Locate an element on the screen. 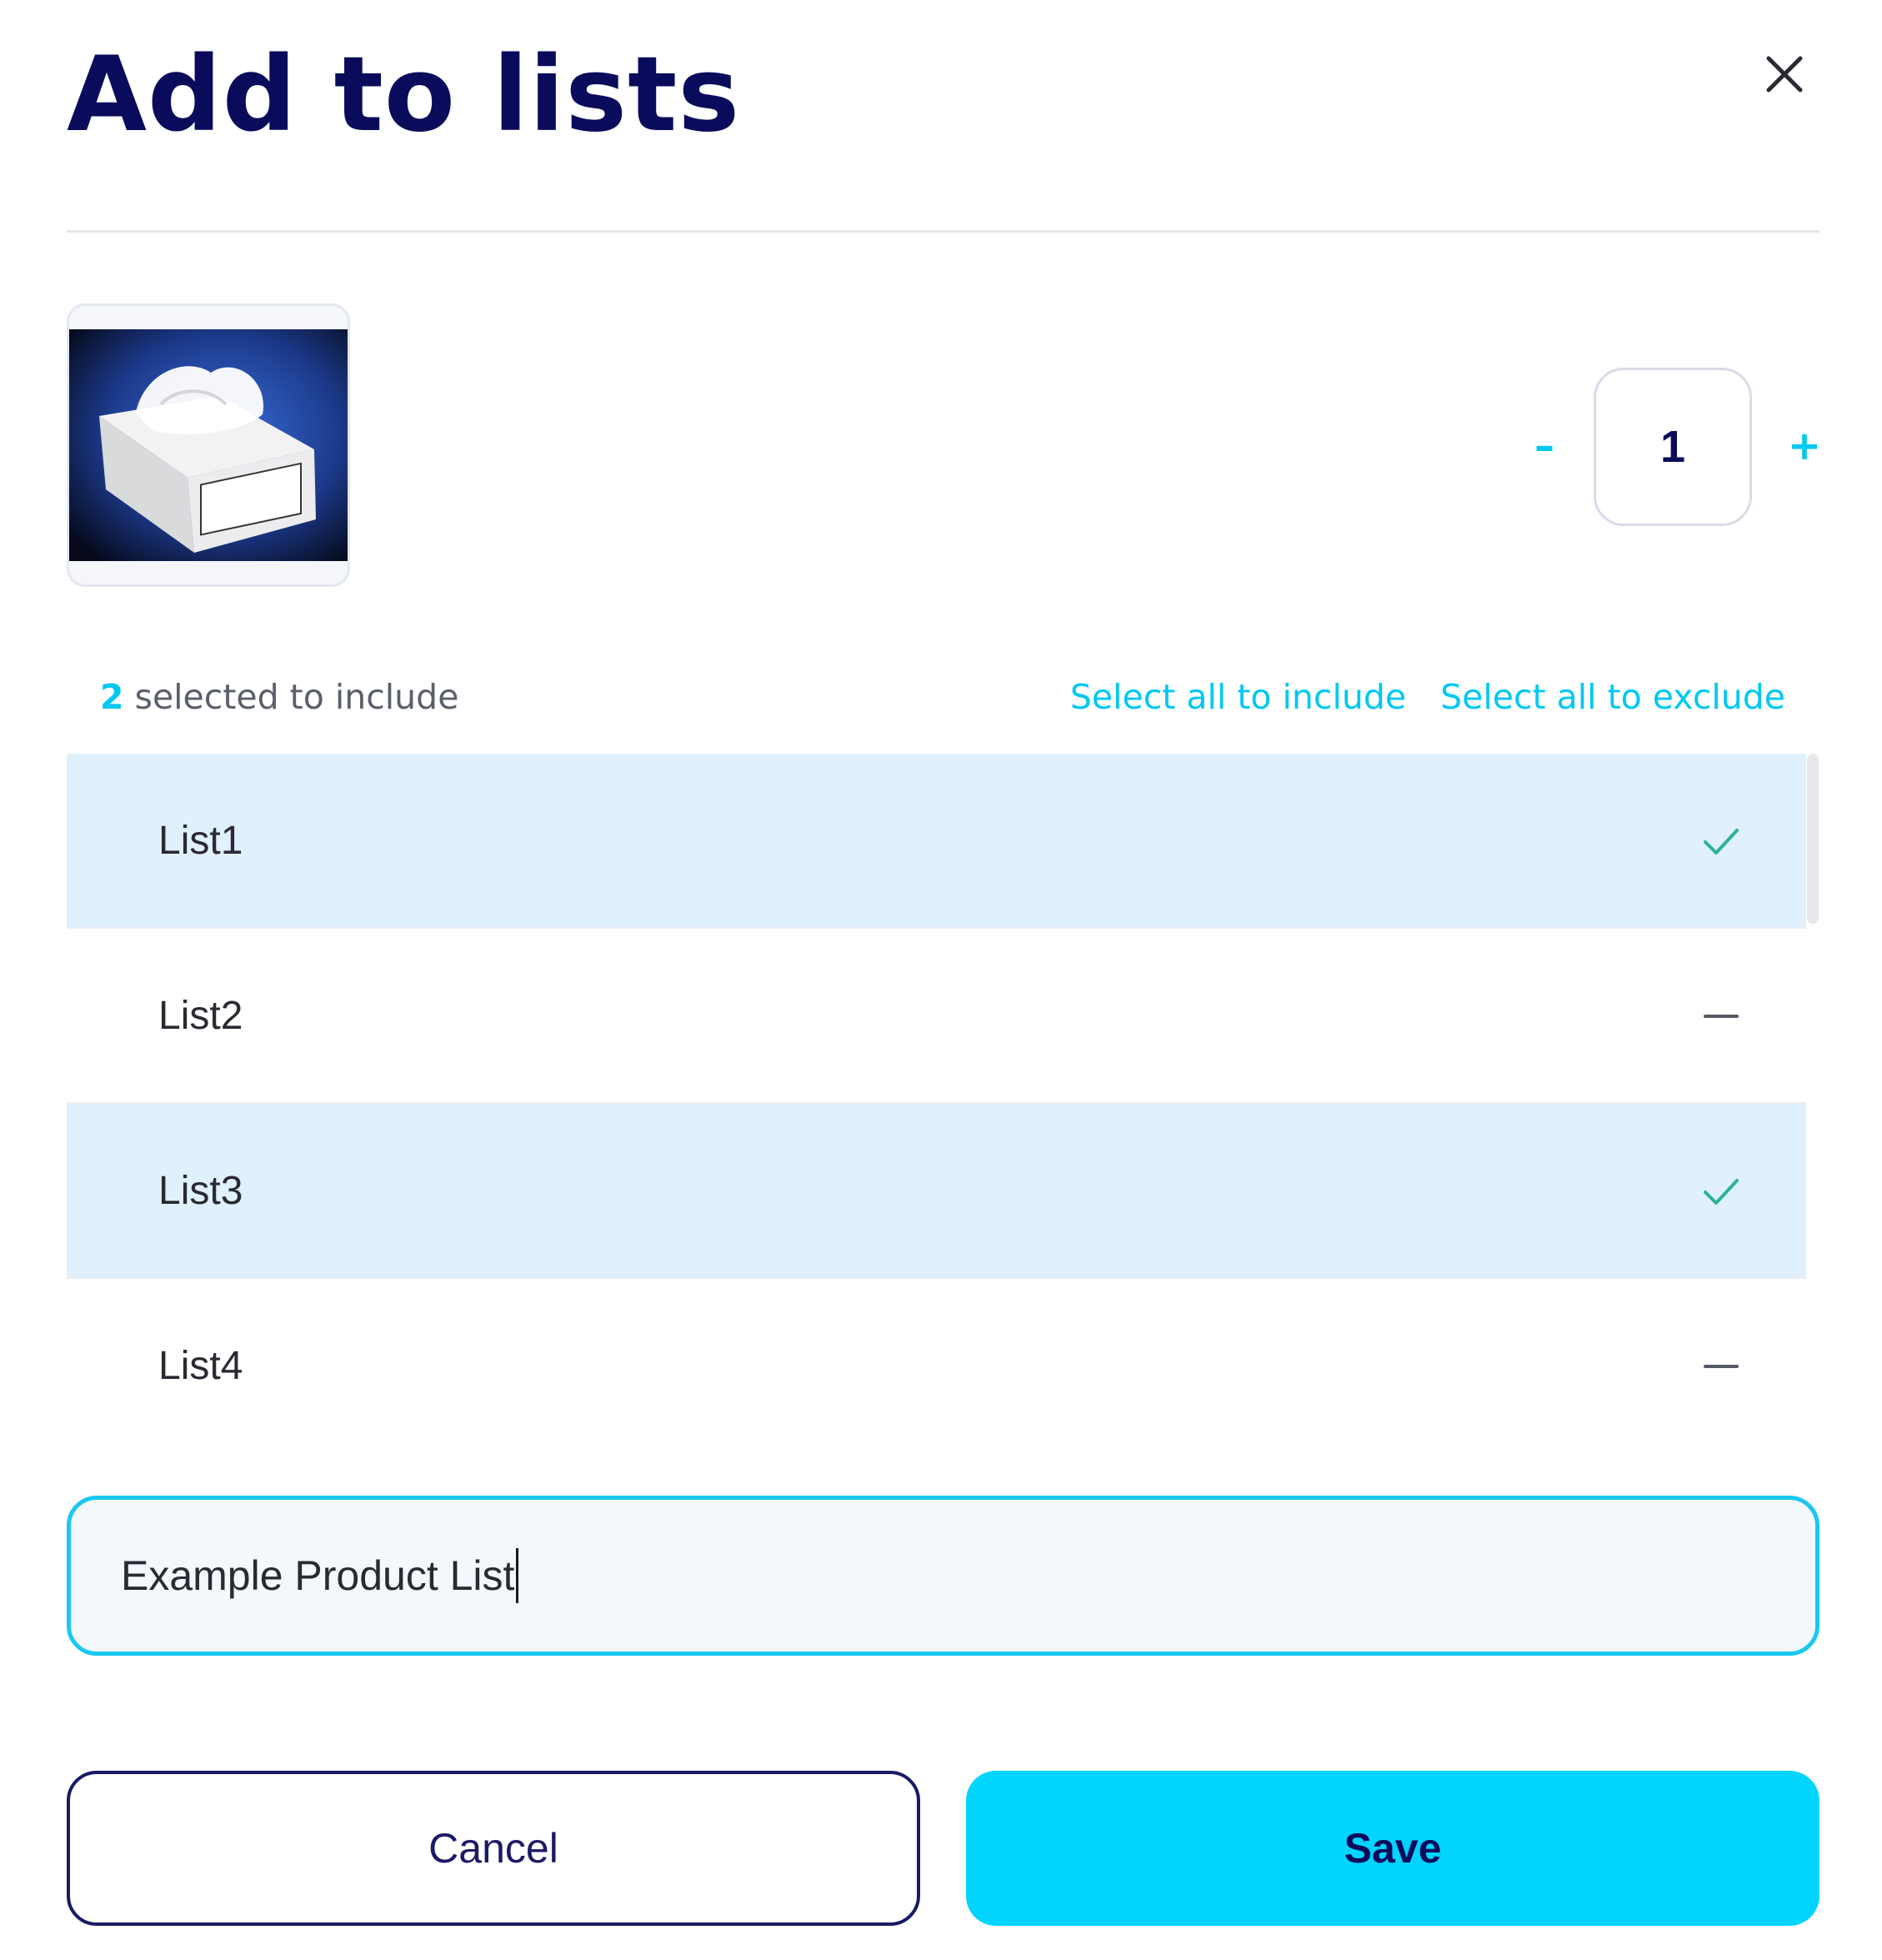  close-button is located at coordinates (1784, 74).